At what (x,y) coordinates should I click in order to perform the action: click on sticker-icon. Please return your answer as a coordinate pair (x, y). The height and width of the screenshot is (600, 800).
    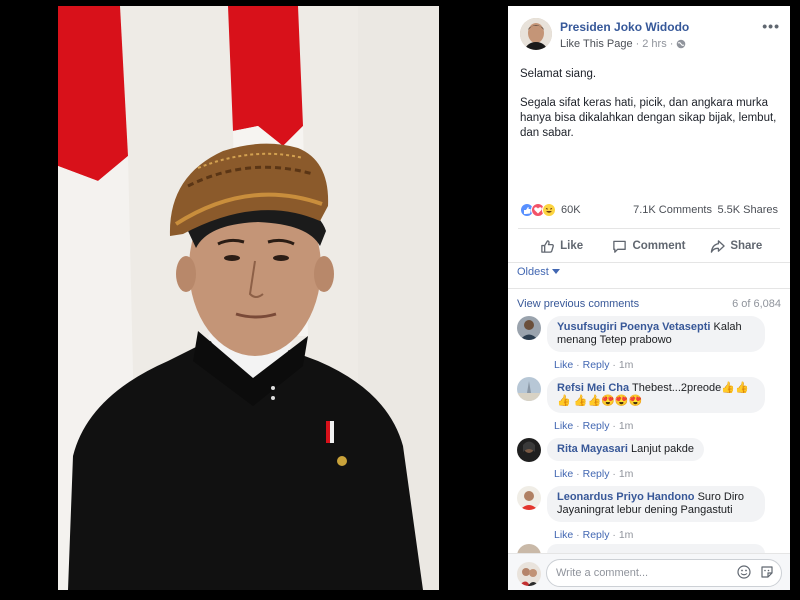
    Looking at the image, I should click on (767, 572).